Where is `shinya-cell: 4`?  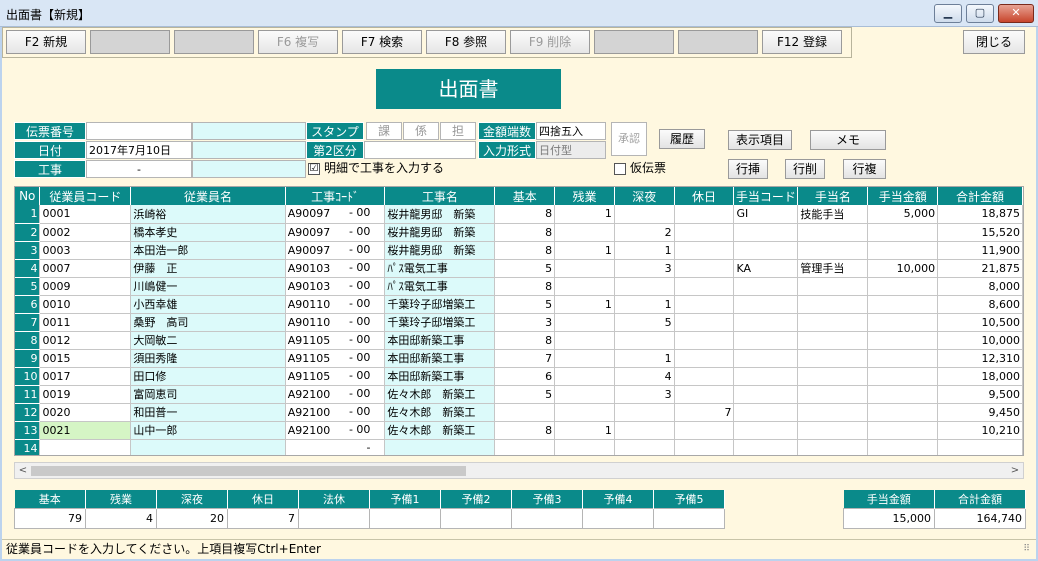 shinya-cell: 4 is located at coordinates (644, 376).